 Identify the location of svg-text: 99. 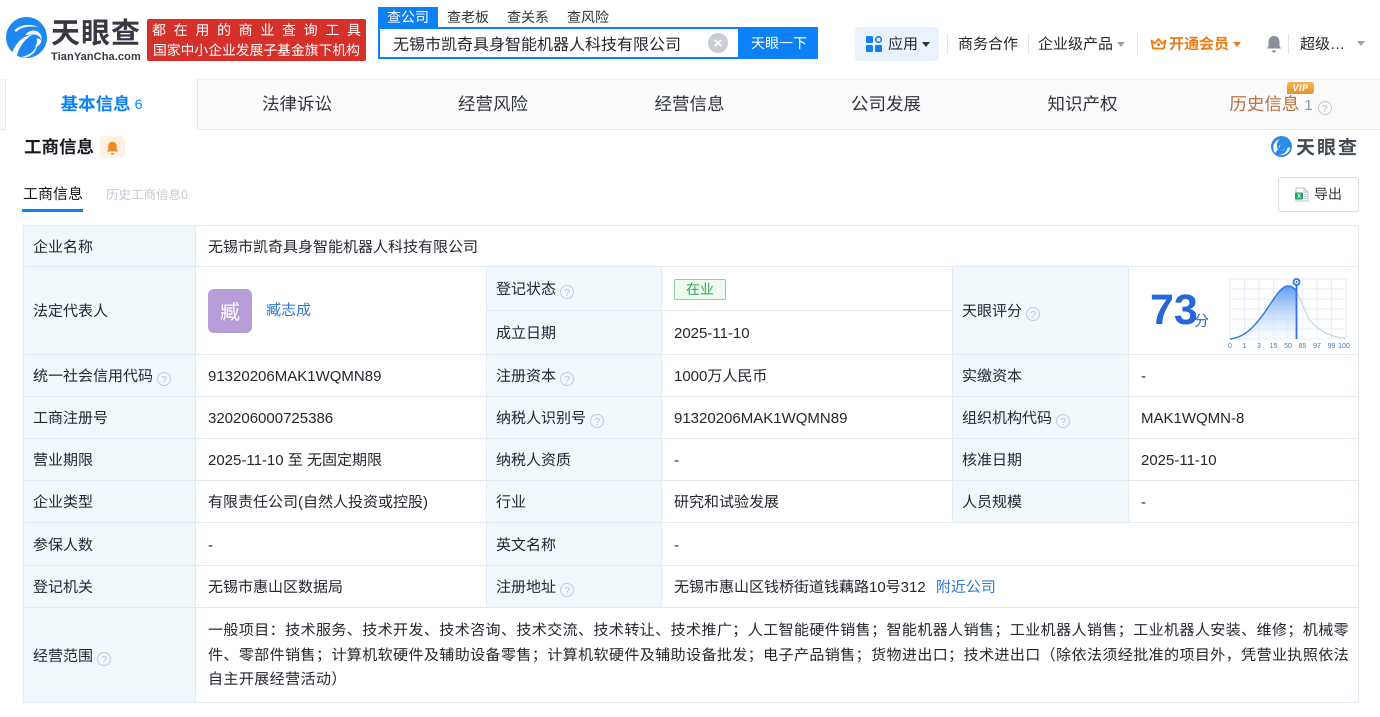
(1332, 346).